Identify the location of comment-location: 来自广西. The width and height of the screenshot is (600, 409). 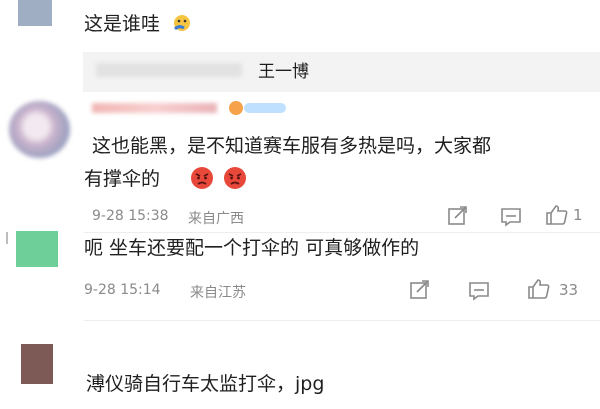
(216, 219).